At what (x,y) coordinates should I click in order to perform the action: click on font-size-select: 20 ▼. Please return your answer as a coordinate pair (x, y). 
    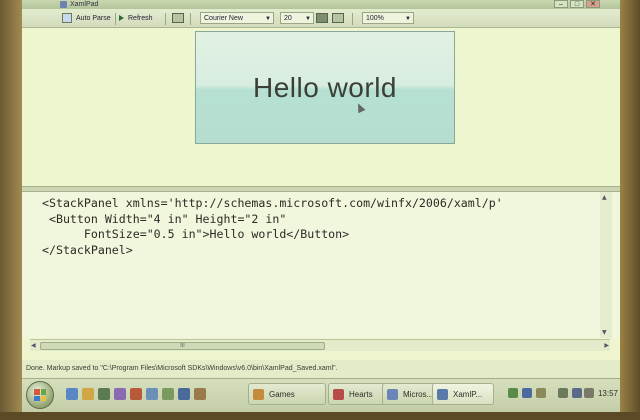
    Looking at the image, I should click on (297, 18).